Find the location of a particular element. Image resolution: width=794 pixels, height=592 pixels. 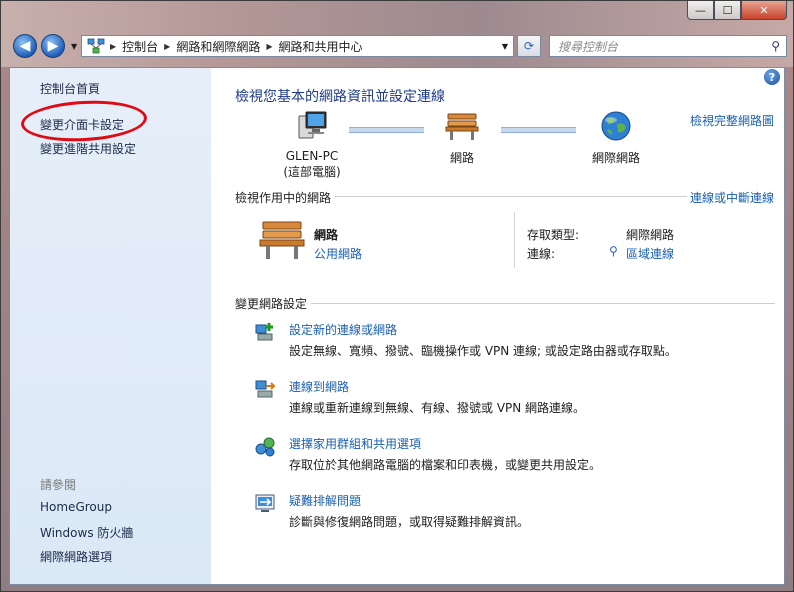

map-node-network: 網路 is located at coordinates (462, 138).